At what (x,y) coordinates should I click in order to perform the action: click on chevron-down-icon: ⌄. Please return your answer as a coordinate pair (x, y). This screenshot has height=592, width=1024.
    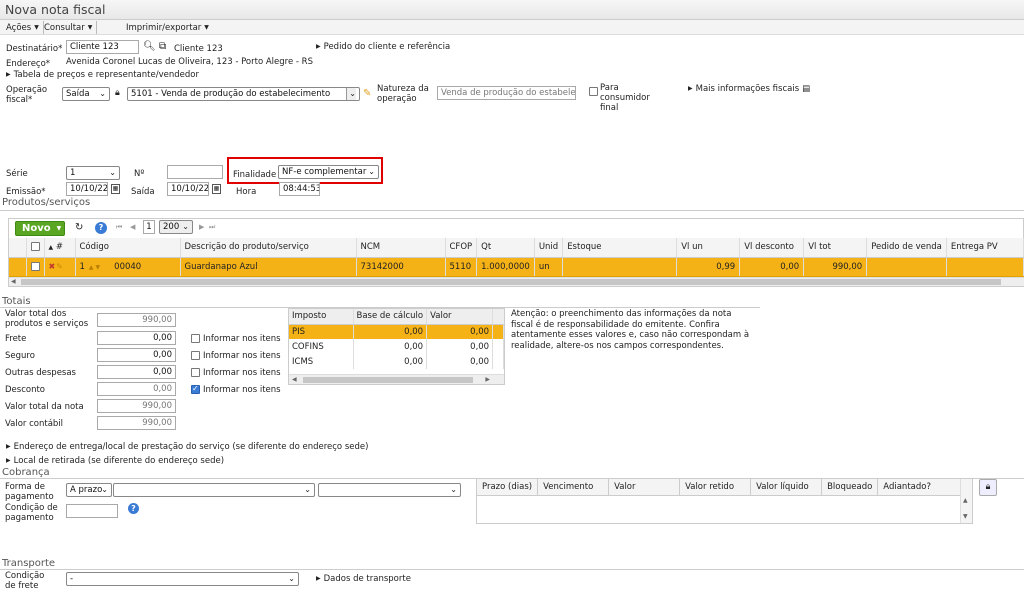
    Looking at the image, I should click on (102, 93).